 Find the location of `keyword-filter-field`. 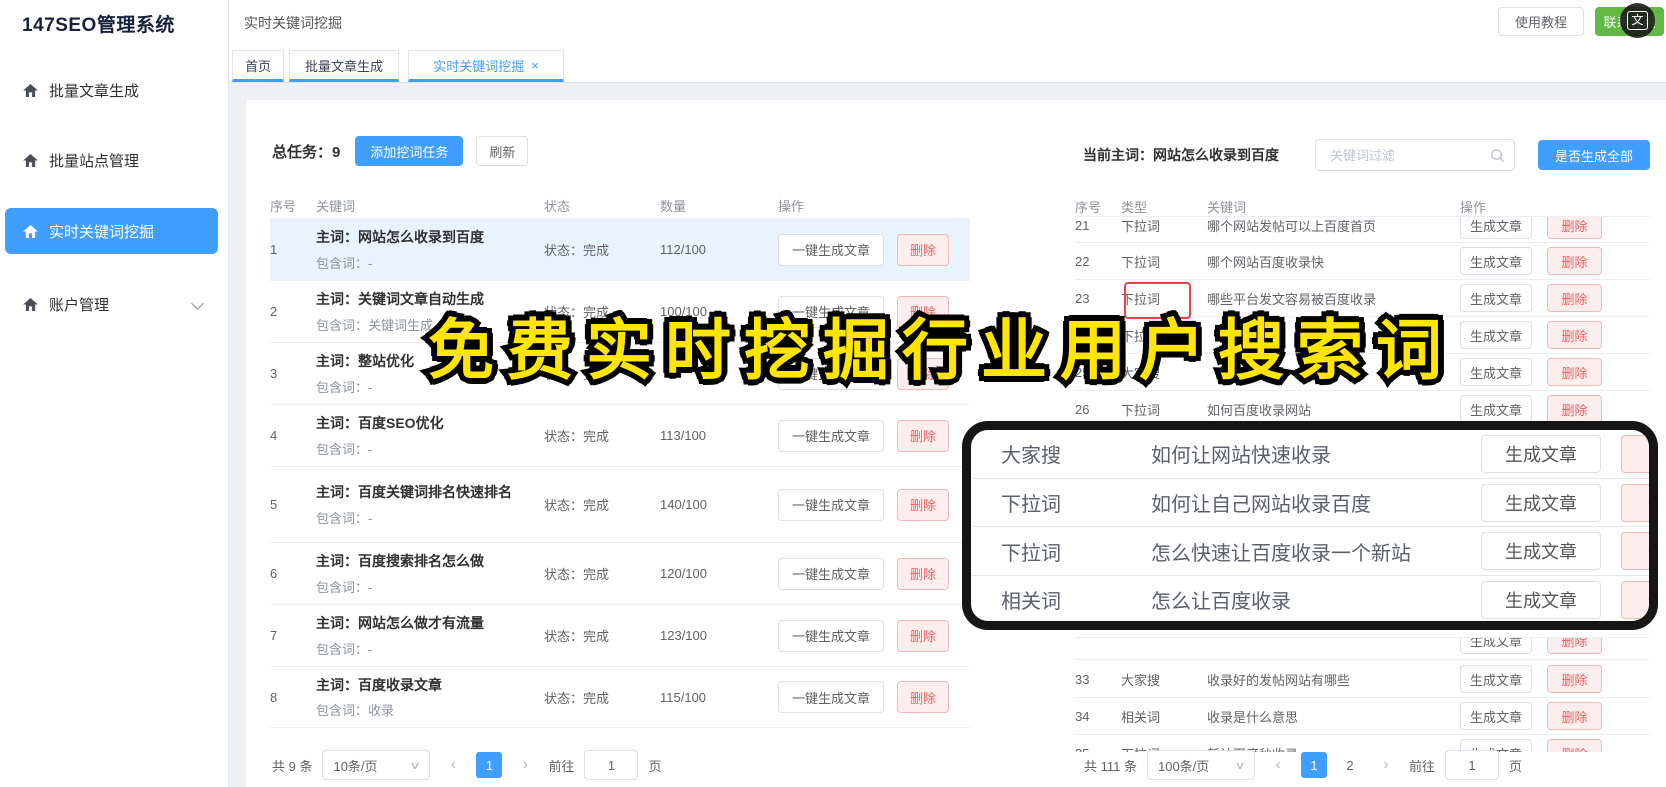

keyword-filter-field is located at coordinates (1415, 155).